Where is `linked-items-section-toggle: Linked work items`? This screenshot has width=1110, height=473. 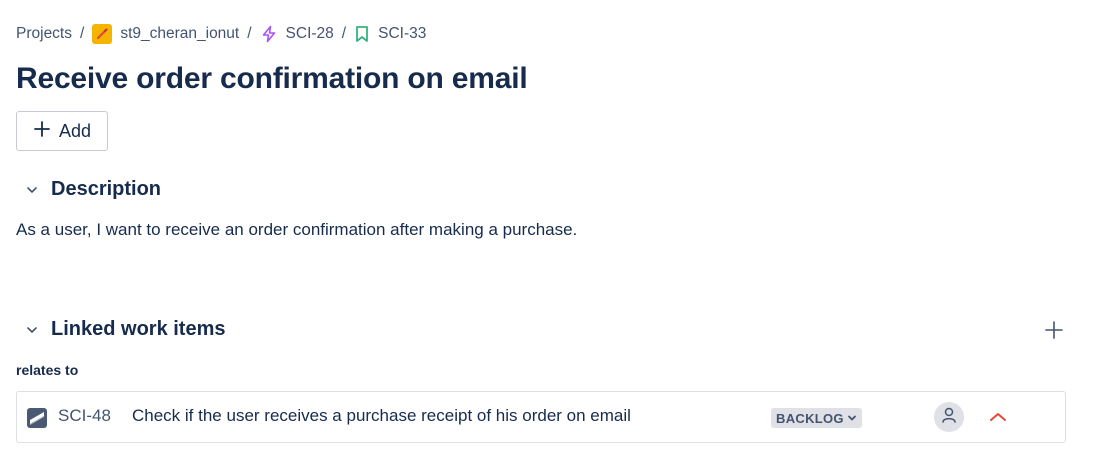
linked-items-section-toggle: Linked work items is located at coordinates (125, 329).